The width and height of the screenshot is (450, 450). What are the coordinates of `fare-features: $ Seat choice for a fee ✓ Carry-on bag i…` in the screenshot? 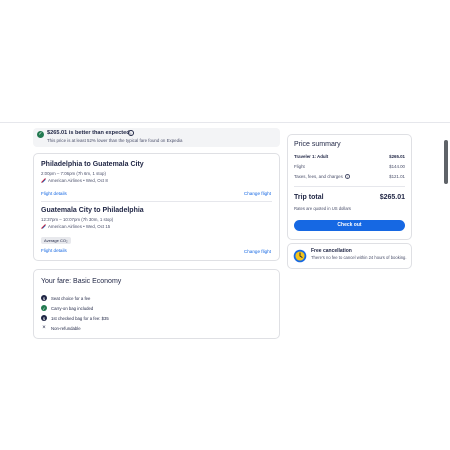 It's located at (75, 313).